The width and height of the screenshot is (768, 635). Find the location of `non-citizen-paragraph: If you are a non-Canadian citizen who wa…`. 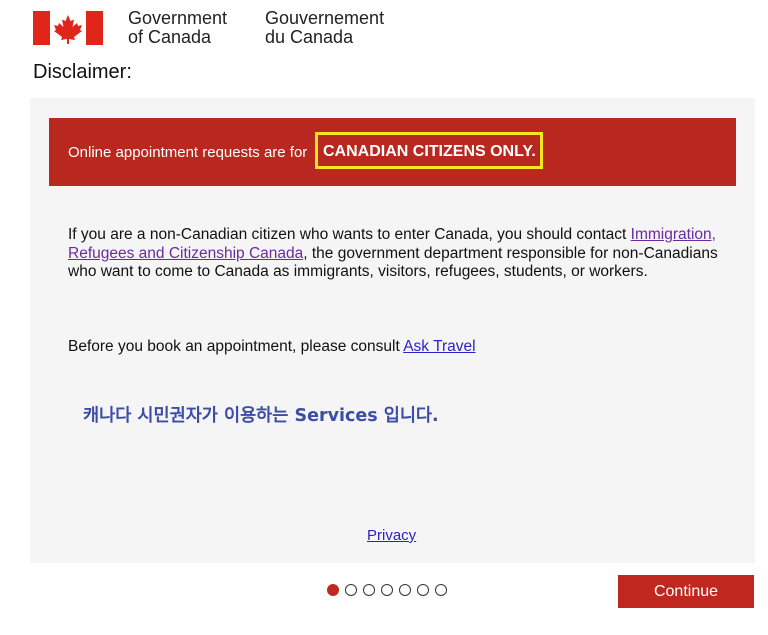

non-citizen-paragraph: If you are a non-Canadian citizen who wa… is located at coordinates (393, 253).